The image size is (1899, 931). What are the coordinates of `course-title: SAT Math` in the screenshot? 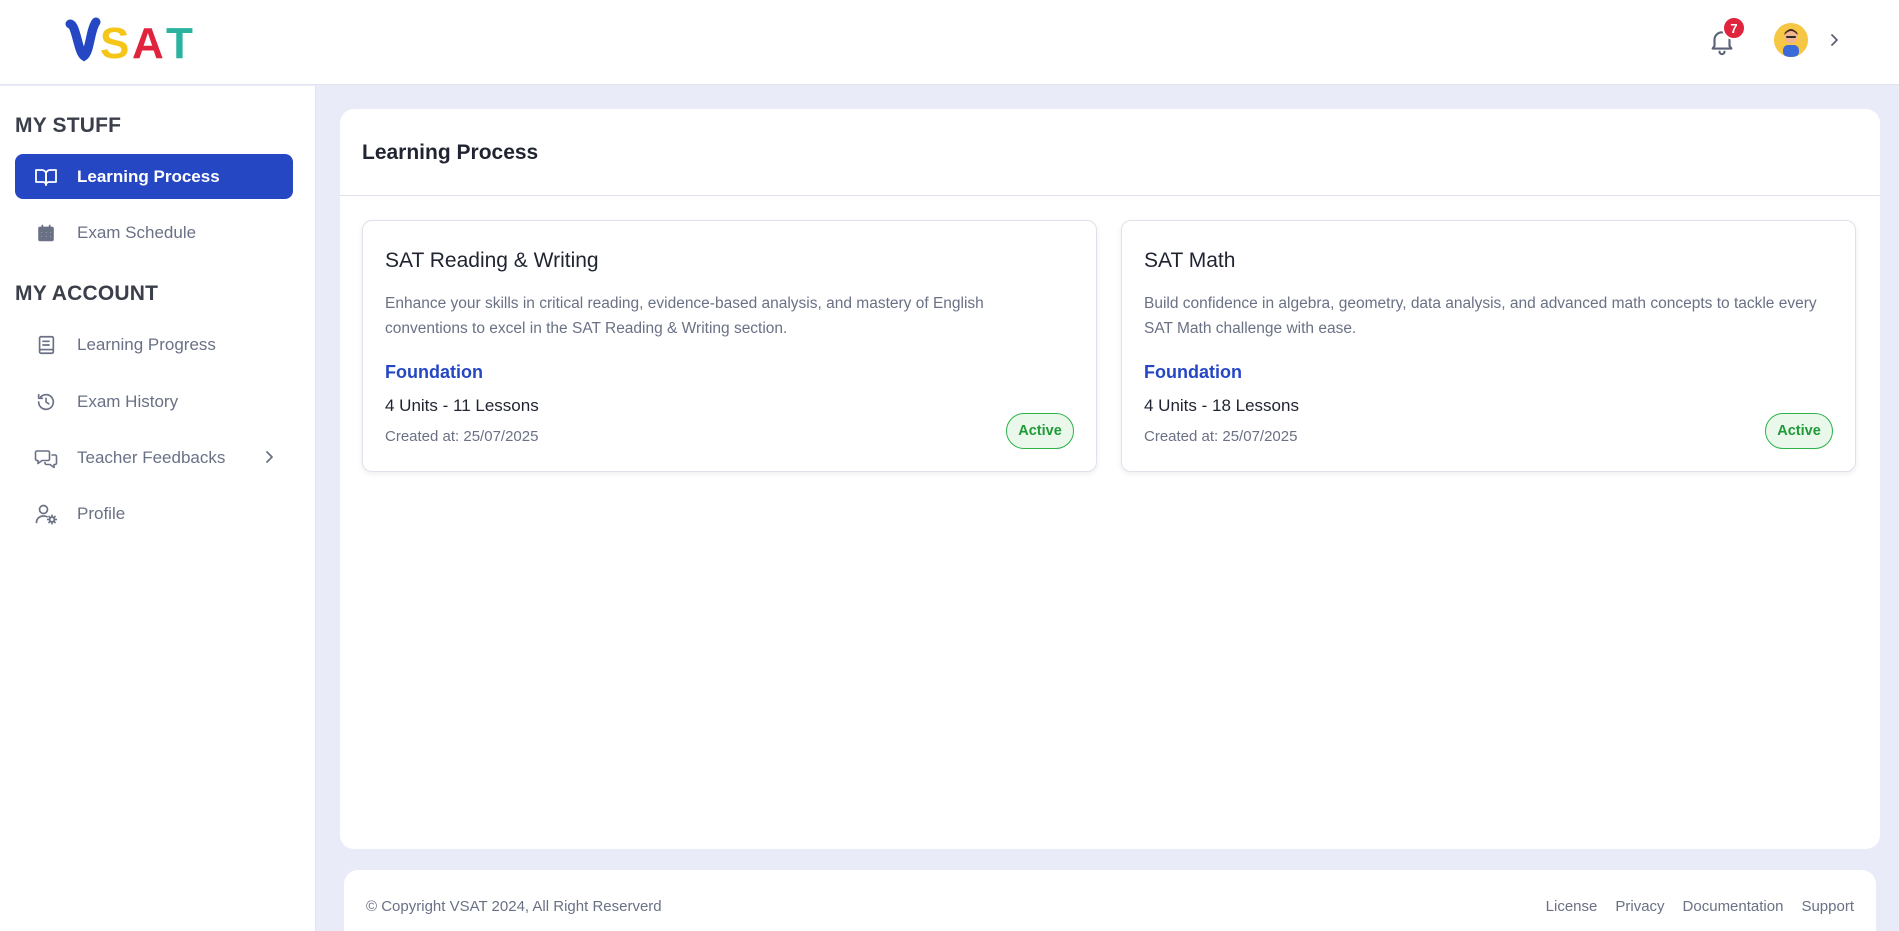 It's located at (1190, 260).